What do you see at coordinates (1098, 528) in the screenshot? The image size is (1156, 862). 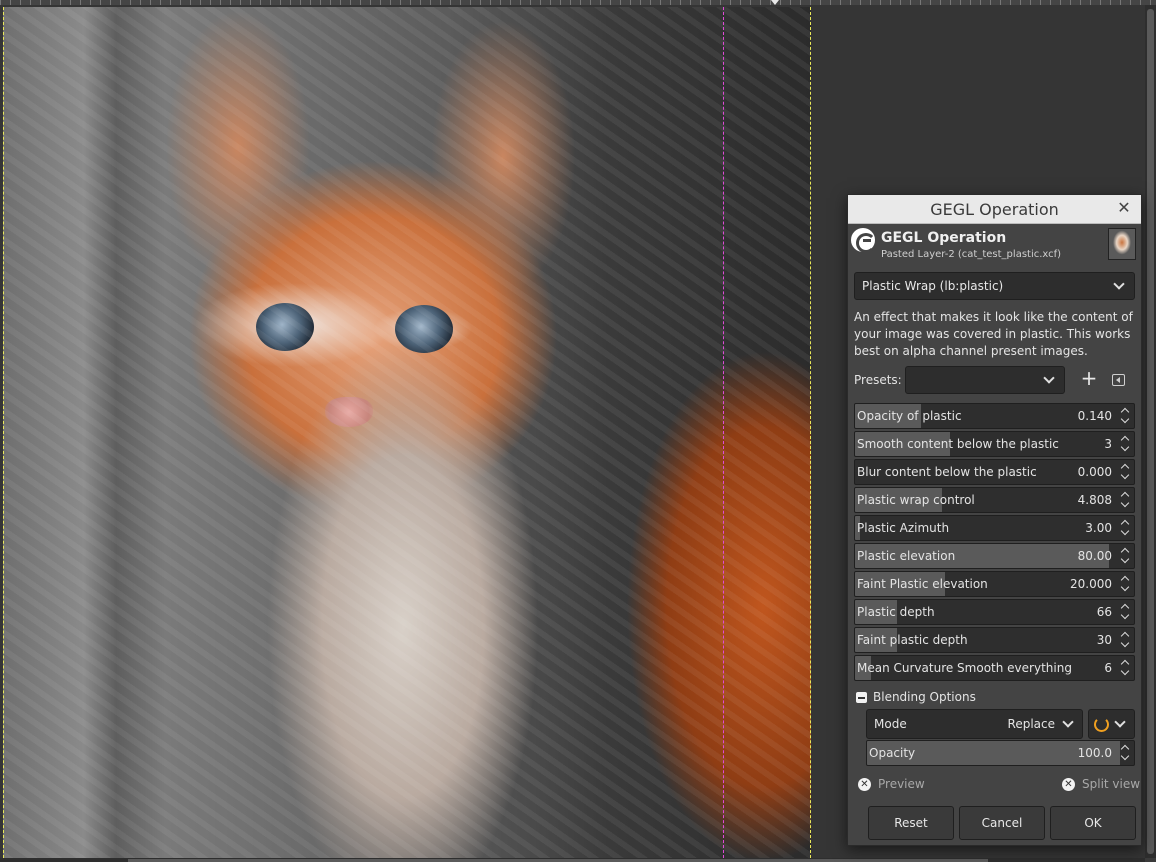 I see `parameter-value: 3.00` at bounding box center [1098, 528].